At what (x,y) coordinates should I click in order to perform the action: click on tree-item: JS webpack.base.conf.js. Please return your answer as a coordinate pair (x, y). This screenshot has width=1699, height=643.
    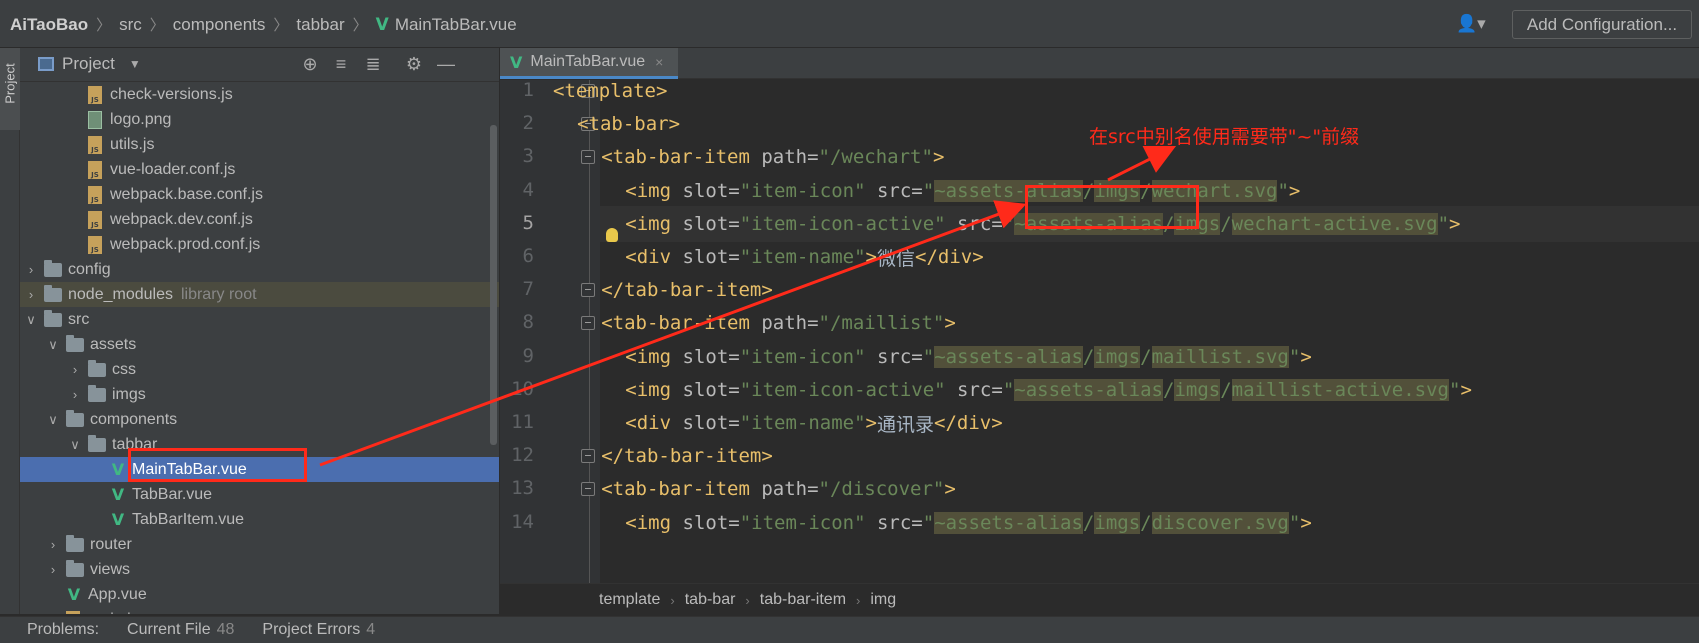
    Looking at the image, I should click on (259, 194).